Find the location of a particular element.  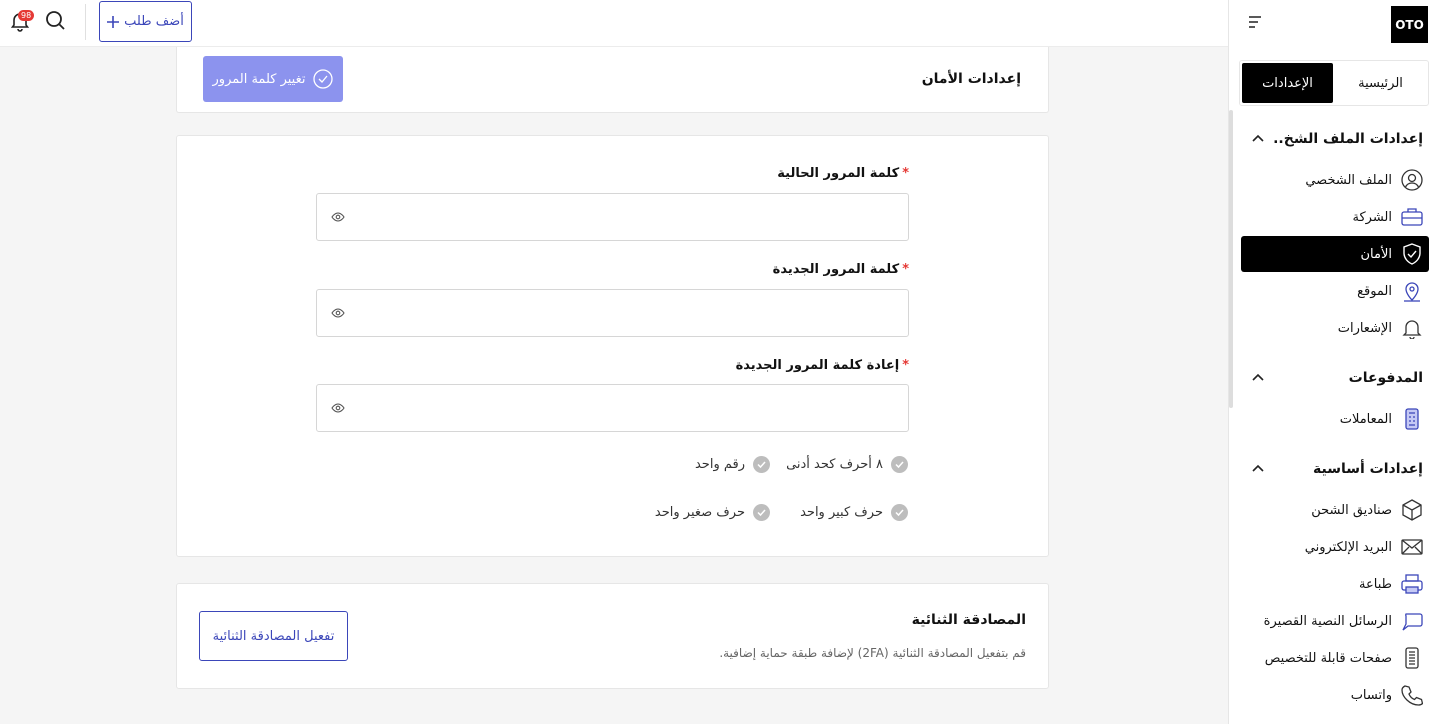

sidebar-item-label: الأمان is located at coordinates (1376, 254).